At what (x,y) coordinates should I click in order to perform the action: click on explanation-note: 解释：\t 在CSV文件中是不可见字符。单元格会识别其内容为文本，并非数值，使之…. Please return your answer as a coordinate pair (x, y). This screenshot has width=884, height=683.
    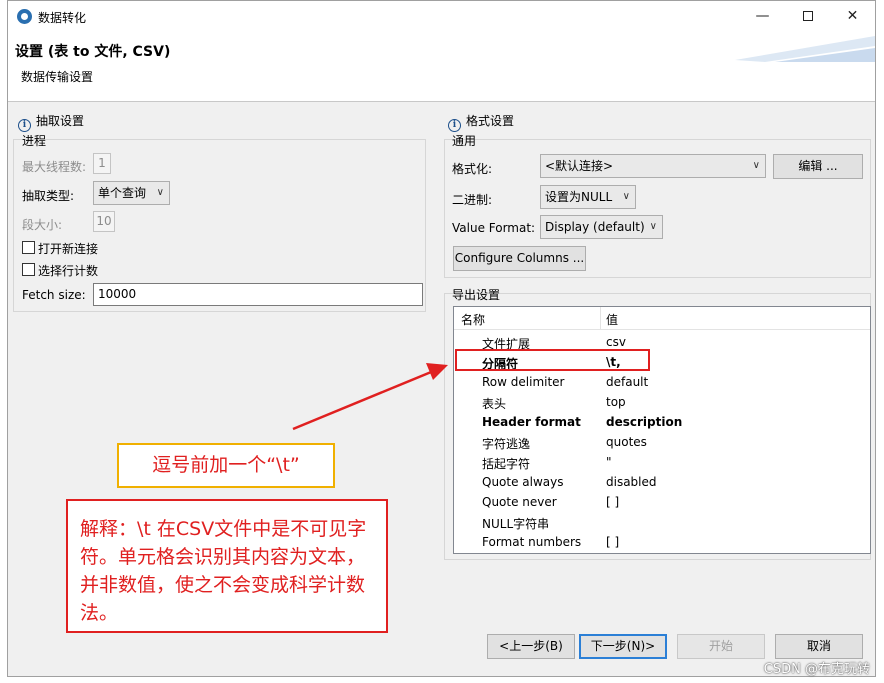
    Looking at the image, I should click on (227, 566).